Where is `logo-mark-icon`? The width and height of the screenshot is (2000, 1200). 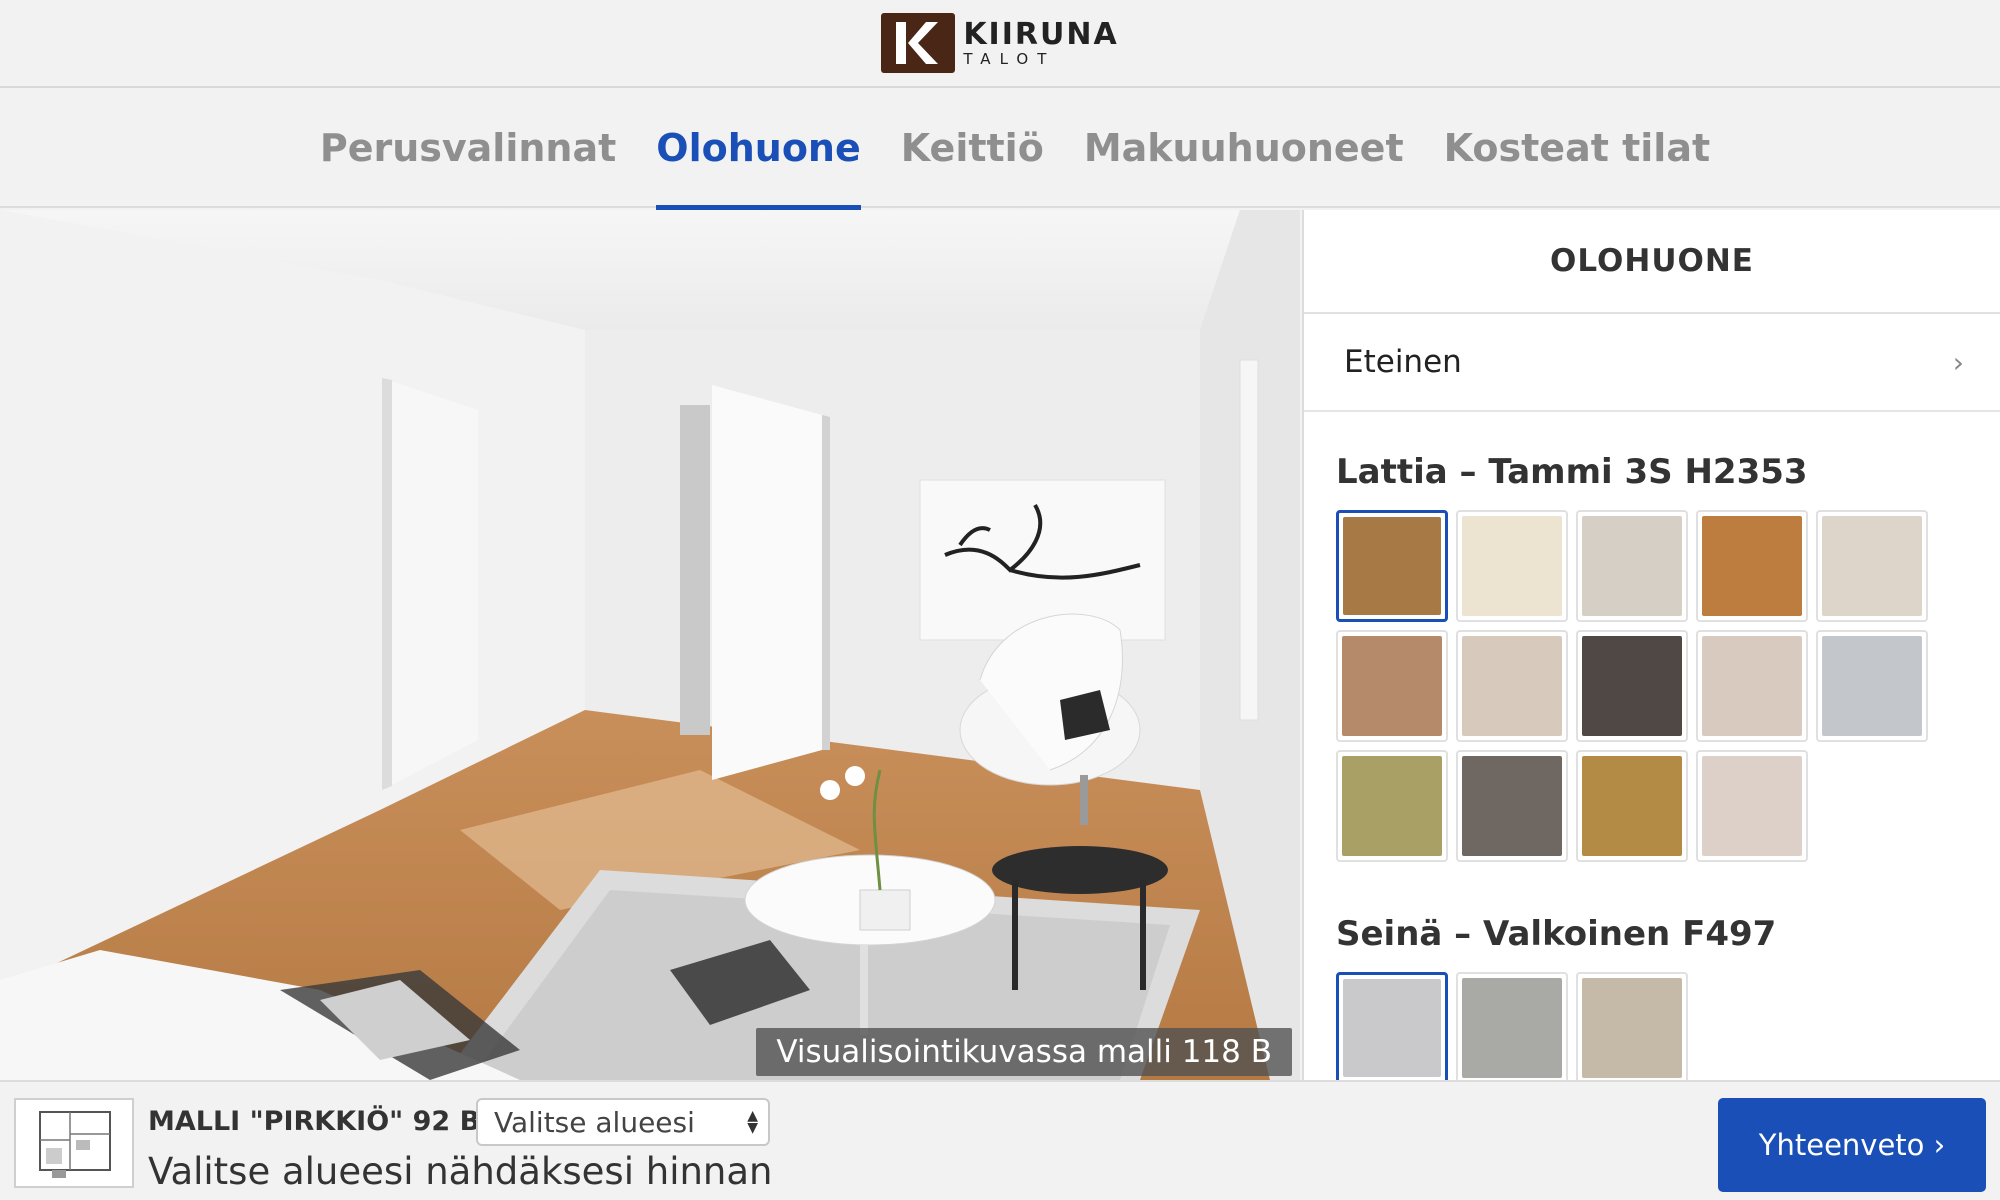
logo-mark-icon is located at coordinates (918, 43).